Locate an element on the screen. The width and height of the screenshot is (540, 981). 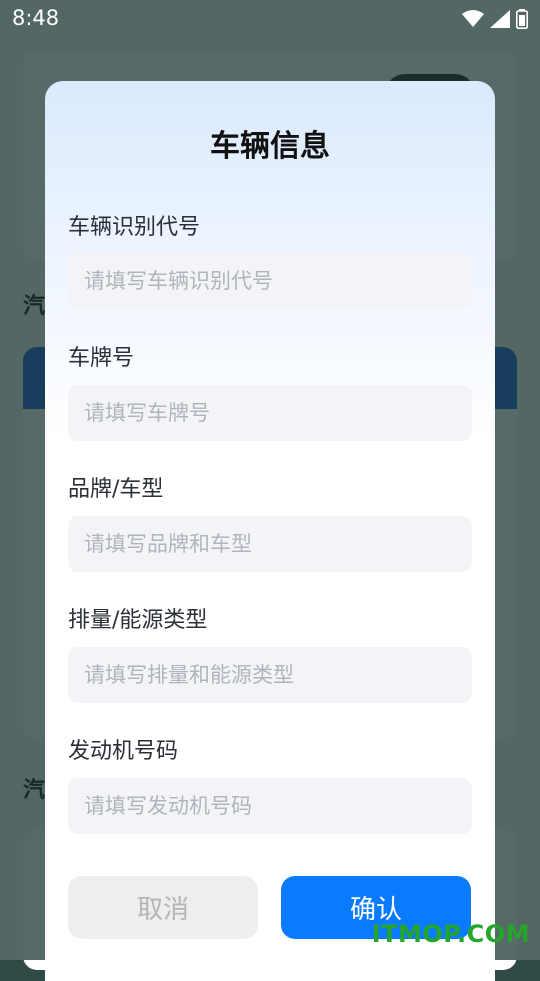
wifi-icon is located at coordinates (473, 18).